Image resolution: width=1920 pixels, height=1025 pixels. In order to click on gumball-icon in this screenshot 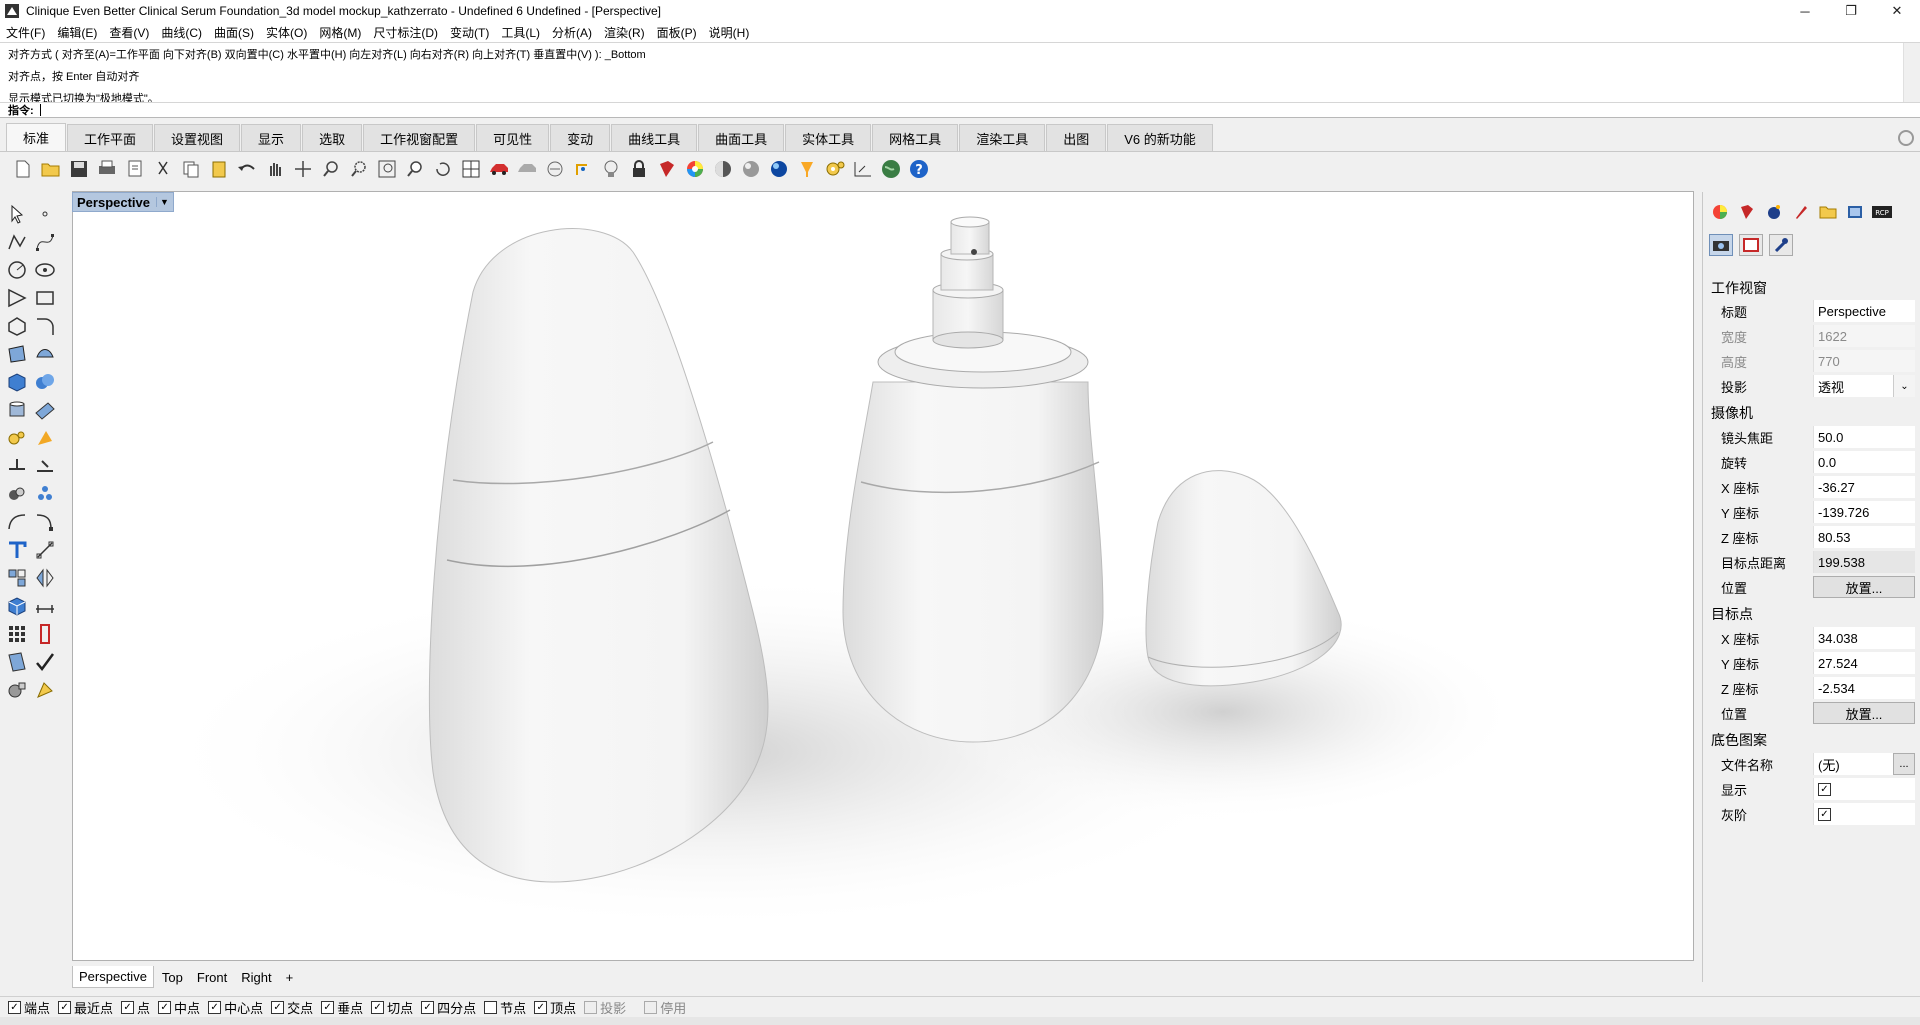, I will do `click(583, 169)`.